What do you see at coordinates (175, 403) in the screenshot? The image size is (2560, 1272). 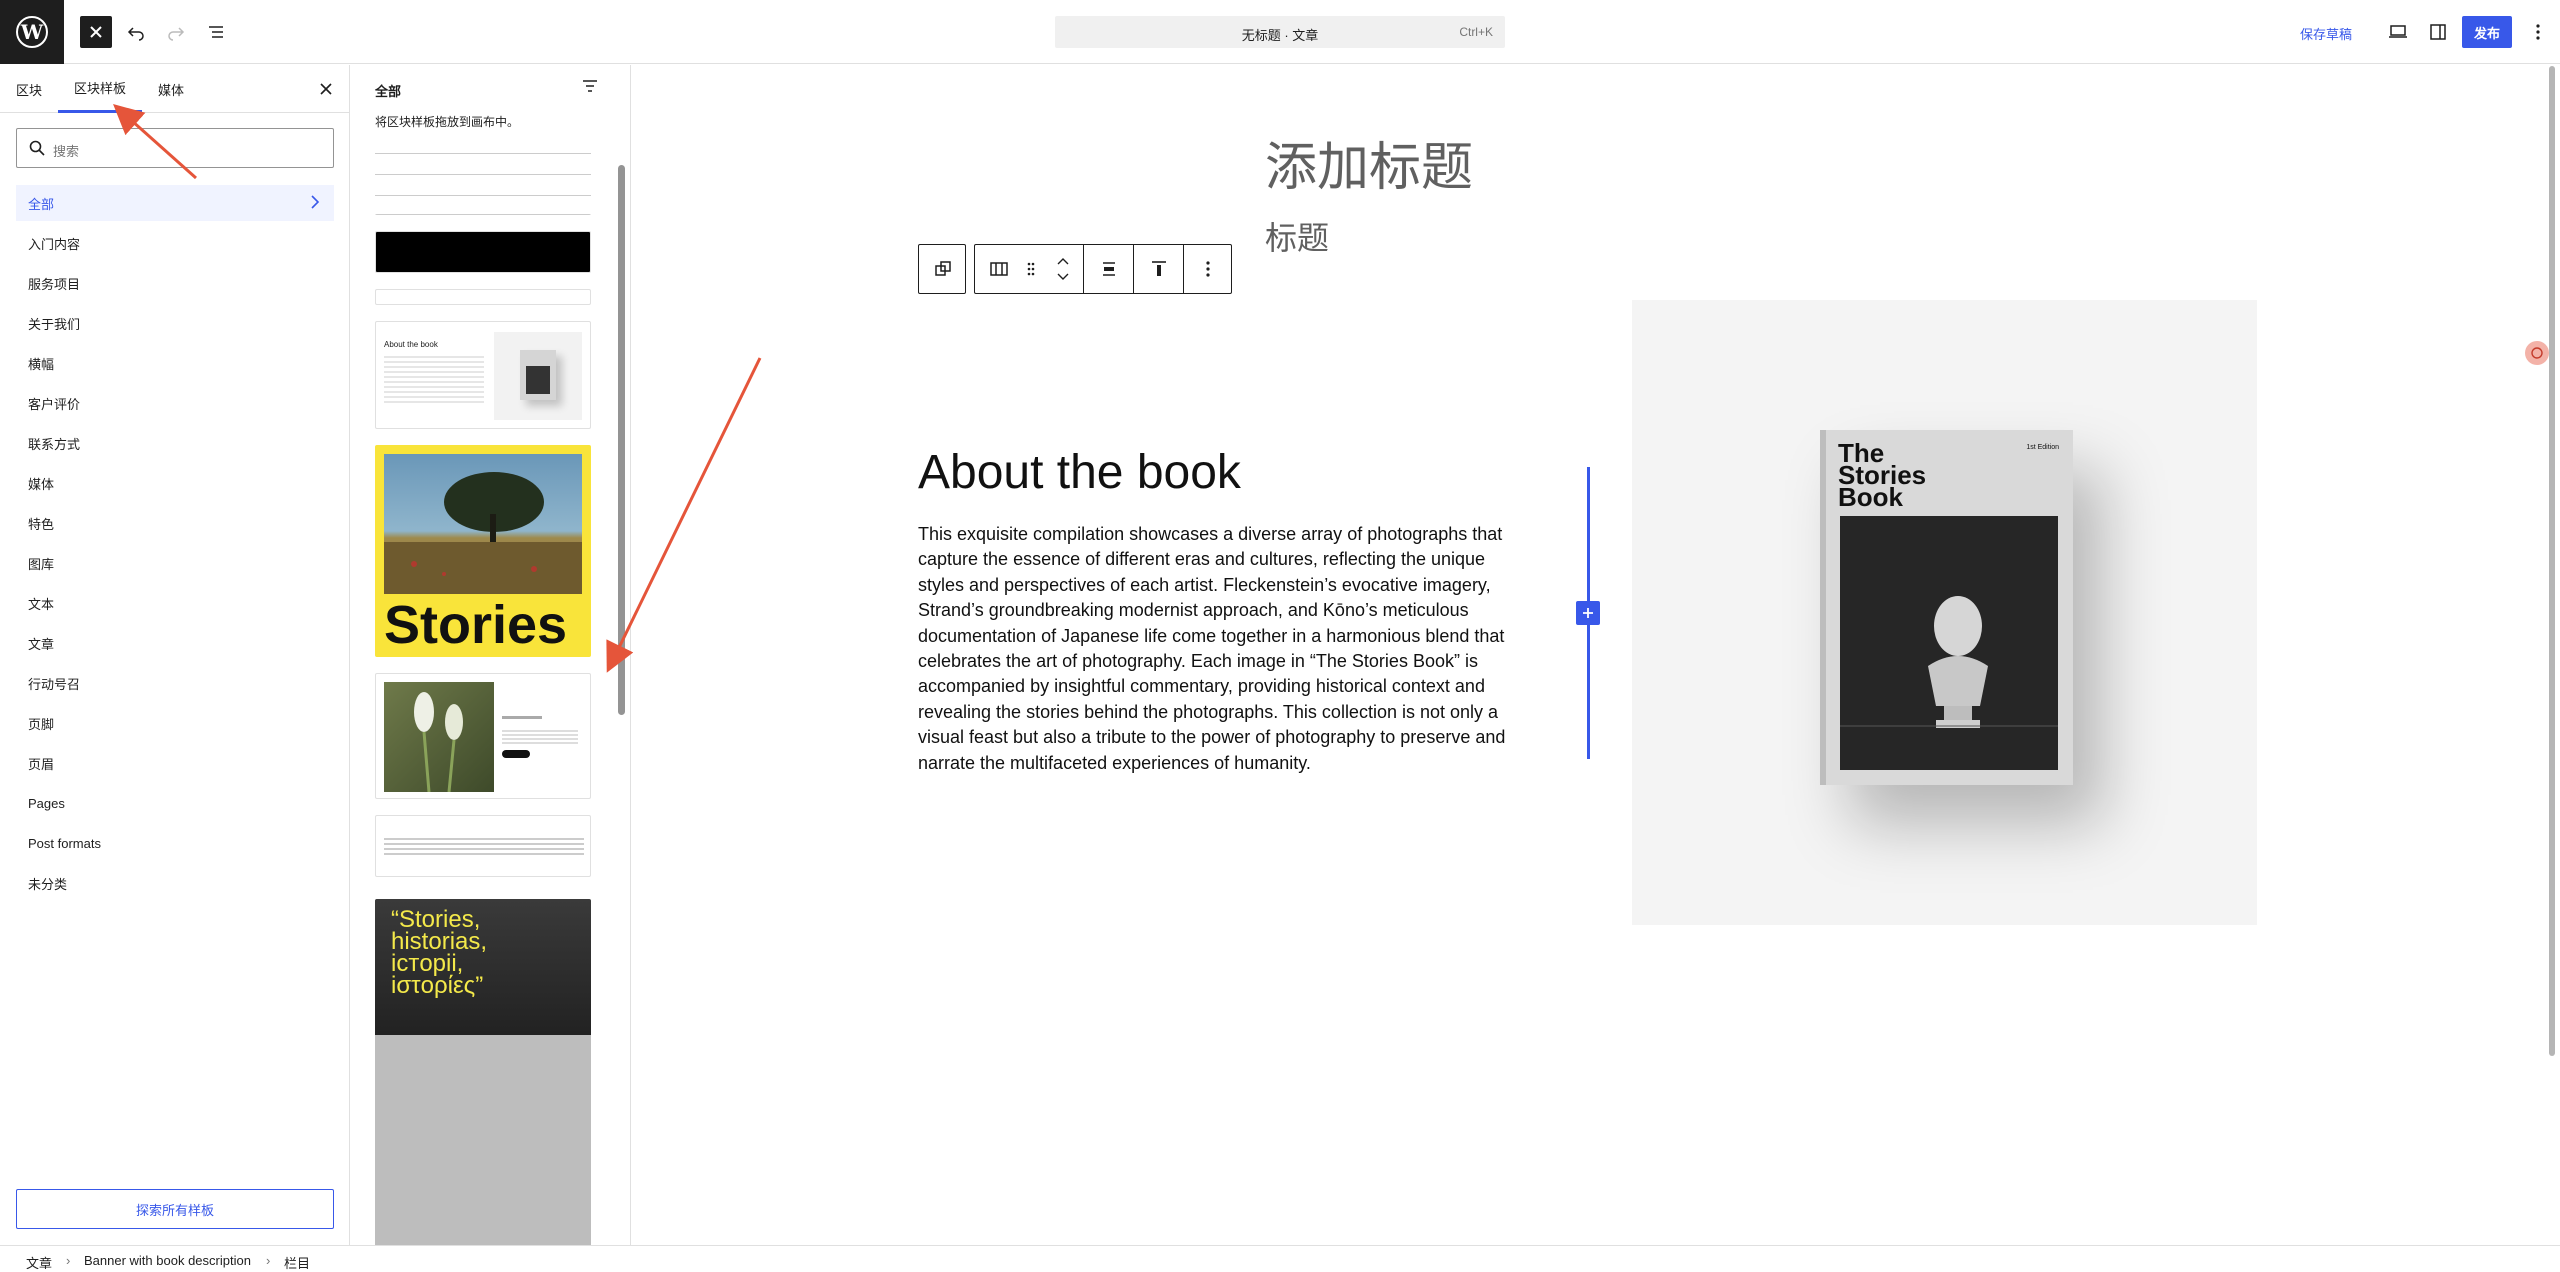 I see `category-item: 客户评价` at bounding box center [175, 403].